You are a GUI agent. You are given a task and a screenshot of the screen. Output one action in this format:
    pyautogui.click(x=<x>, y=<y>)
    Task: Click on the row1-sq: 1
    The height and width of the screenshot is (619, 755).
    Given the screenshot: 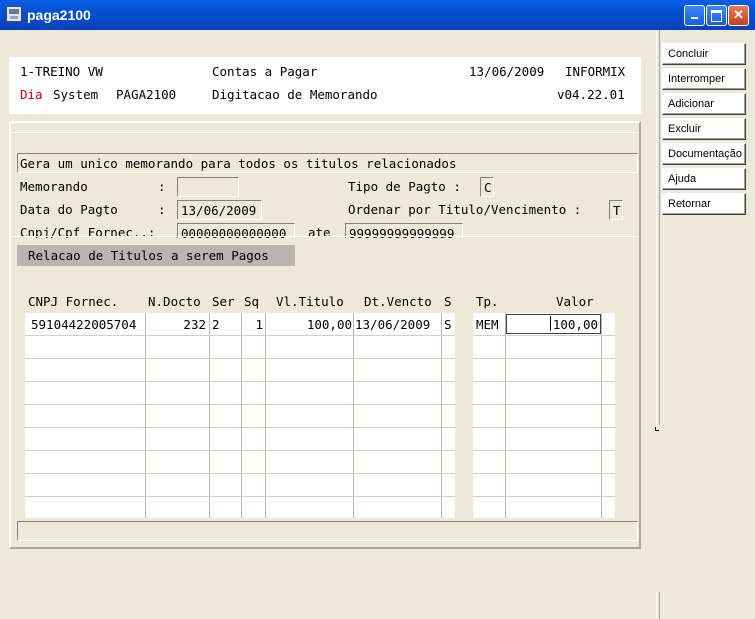 What is the action you would take?
    pyautogui.click(x=253, y=324)
    